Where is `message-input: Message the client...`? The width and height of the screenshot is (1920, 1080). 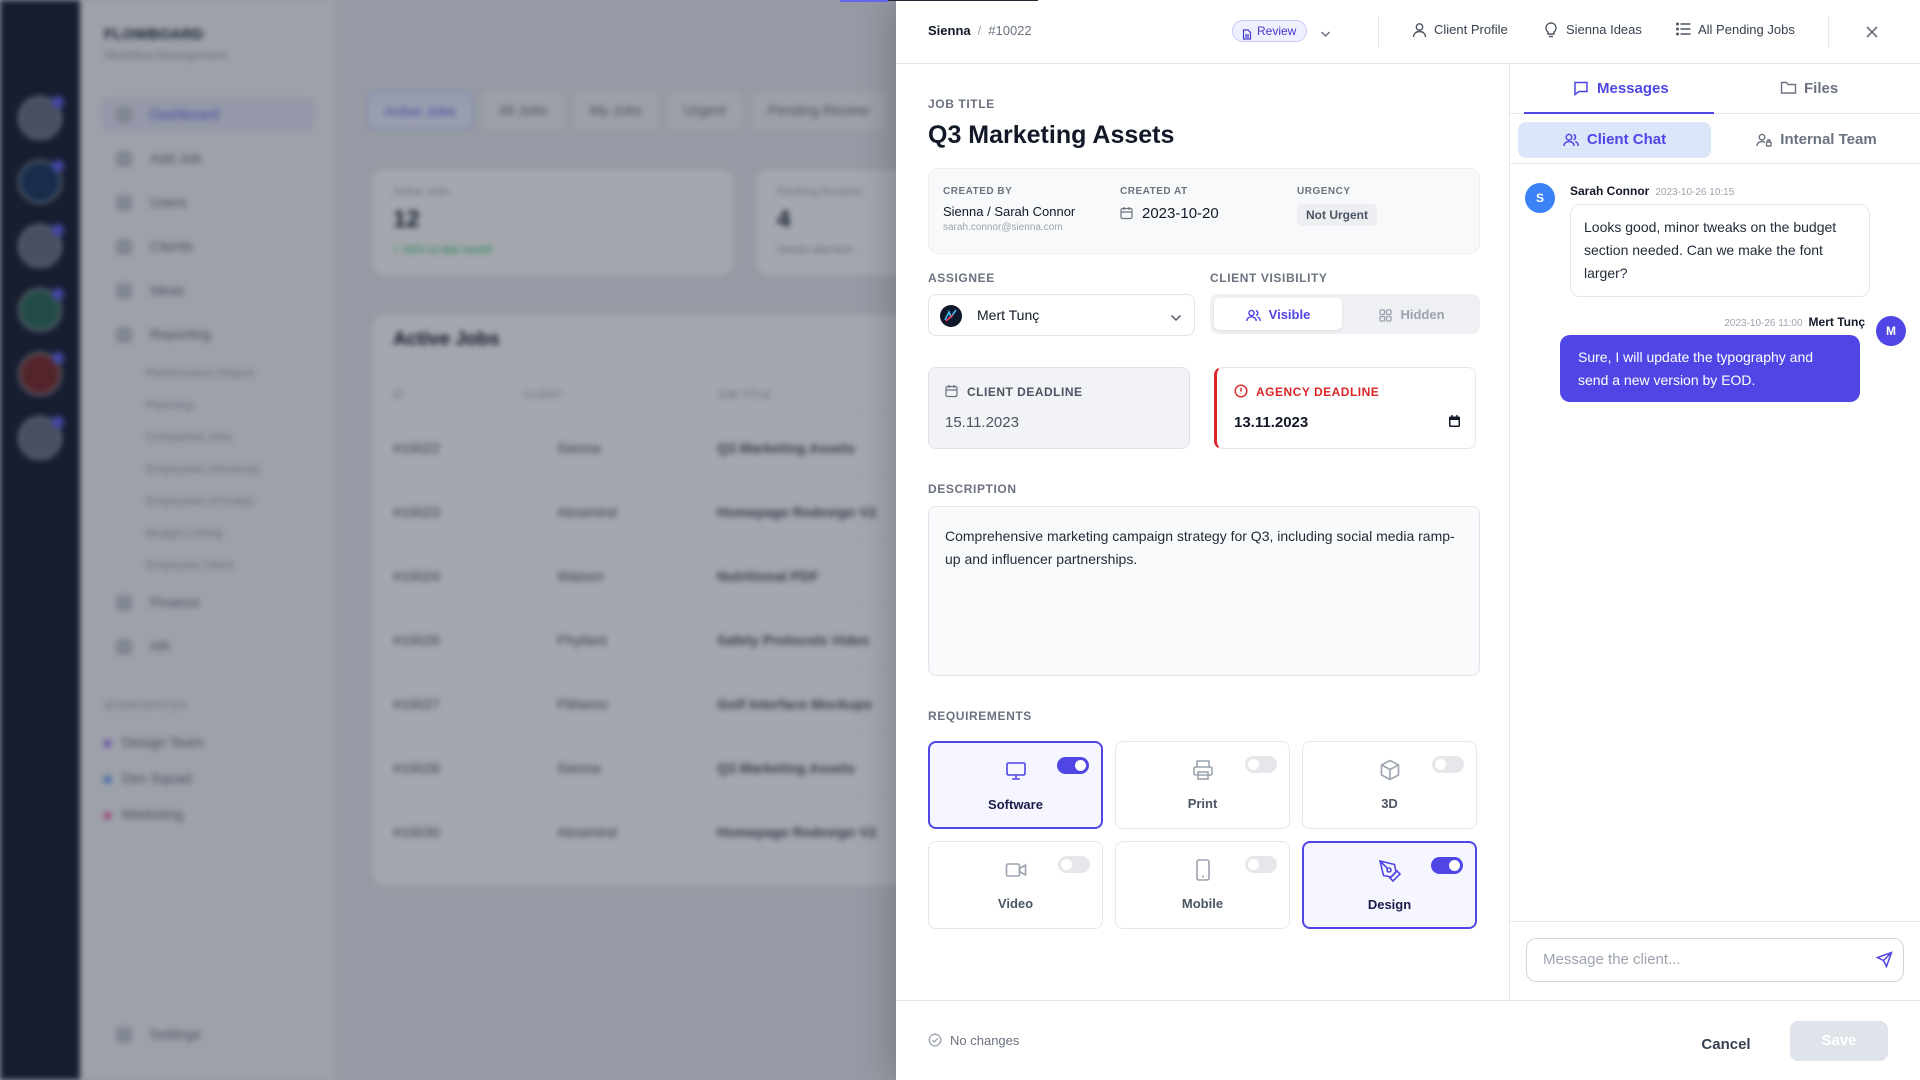
message-input: Message the client... is located at coordinates (1715, 960).